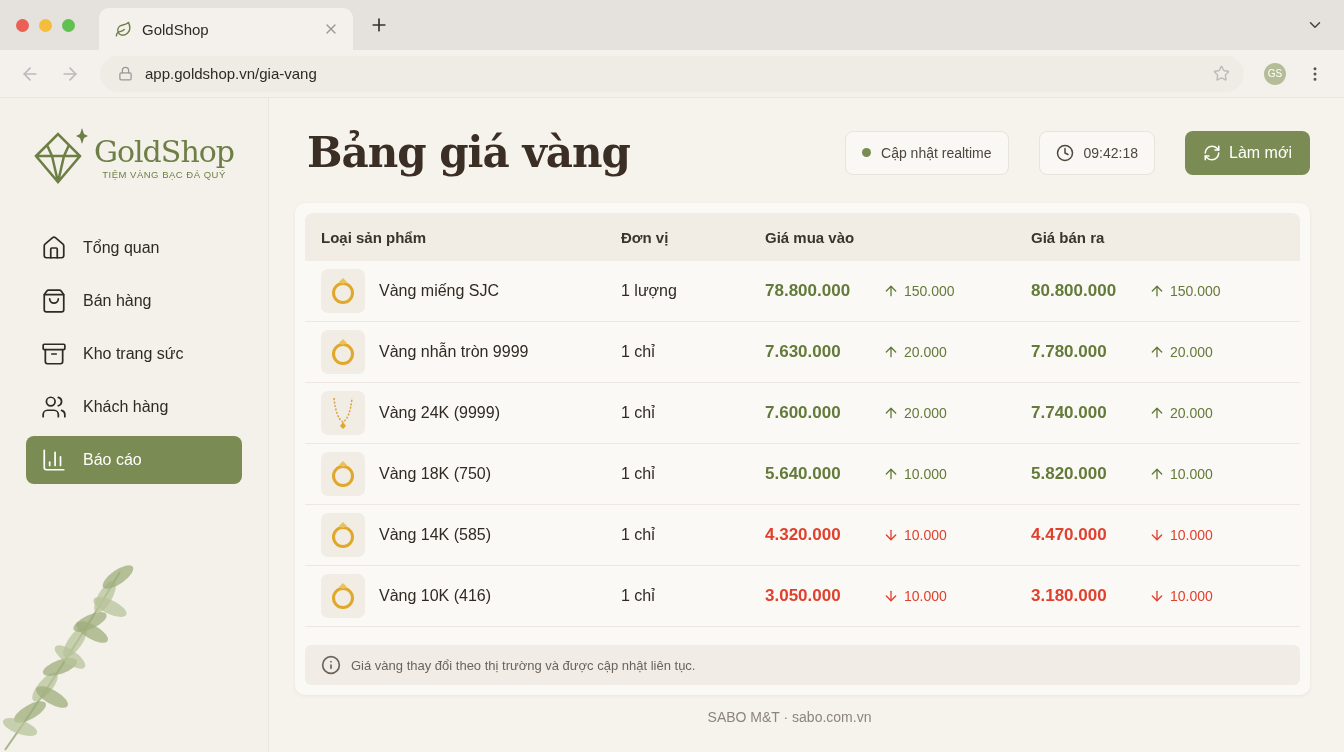  What do you see at coordinates (439, 291) in the screenshot?
I see `product-name: Vàng miếng SJC` at bounding box center [439, 291].